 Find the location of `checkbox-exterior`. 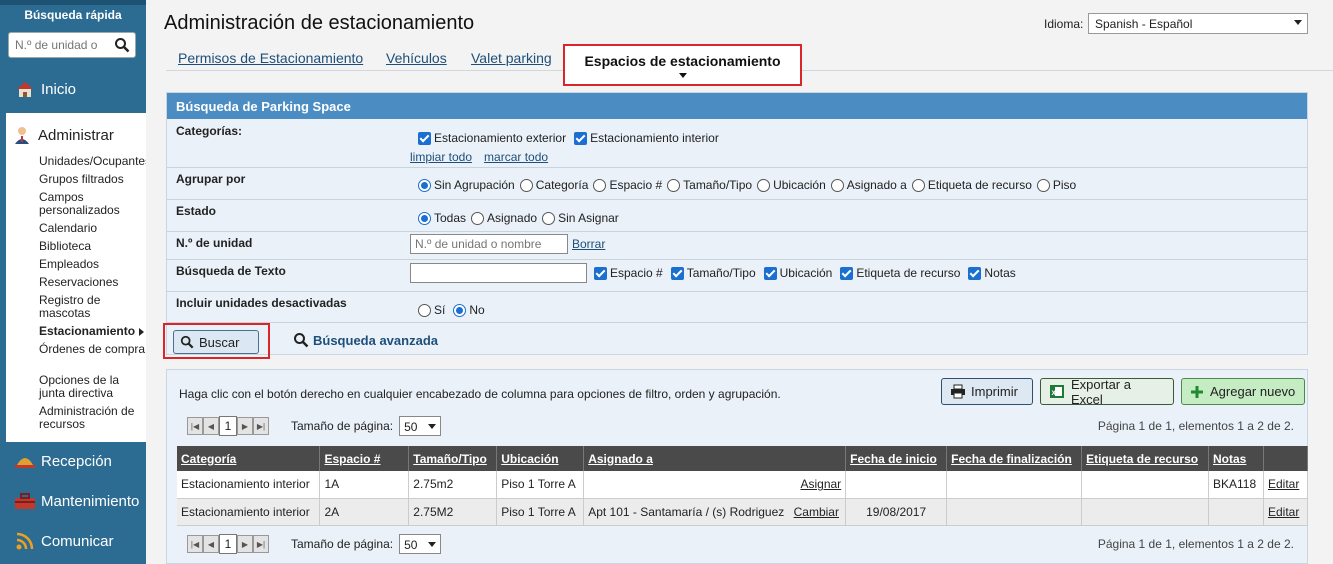

checkbox-exterior is located at coordinates (424, 138).